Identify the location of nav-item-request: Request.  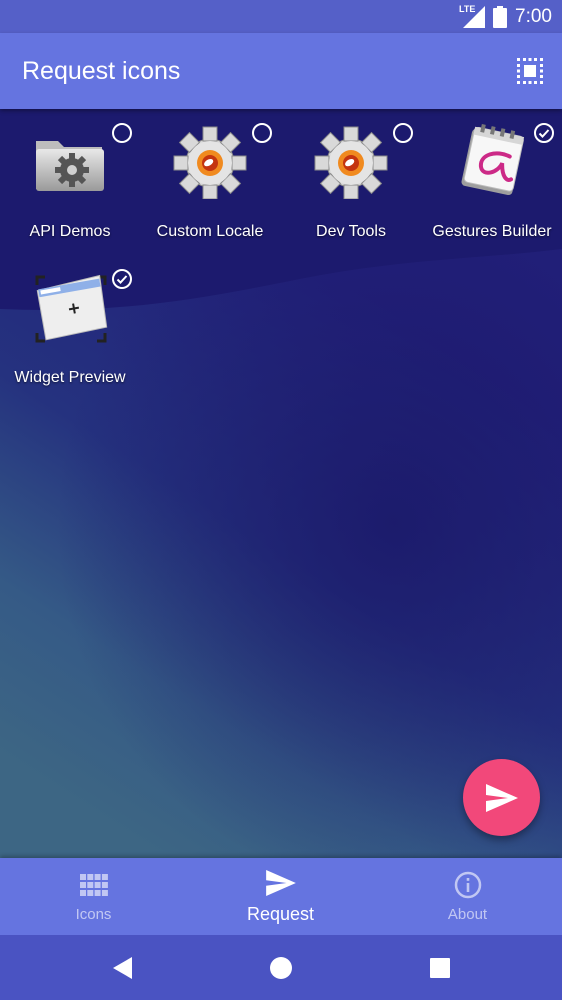
(280, 896).